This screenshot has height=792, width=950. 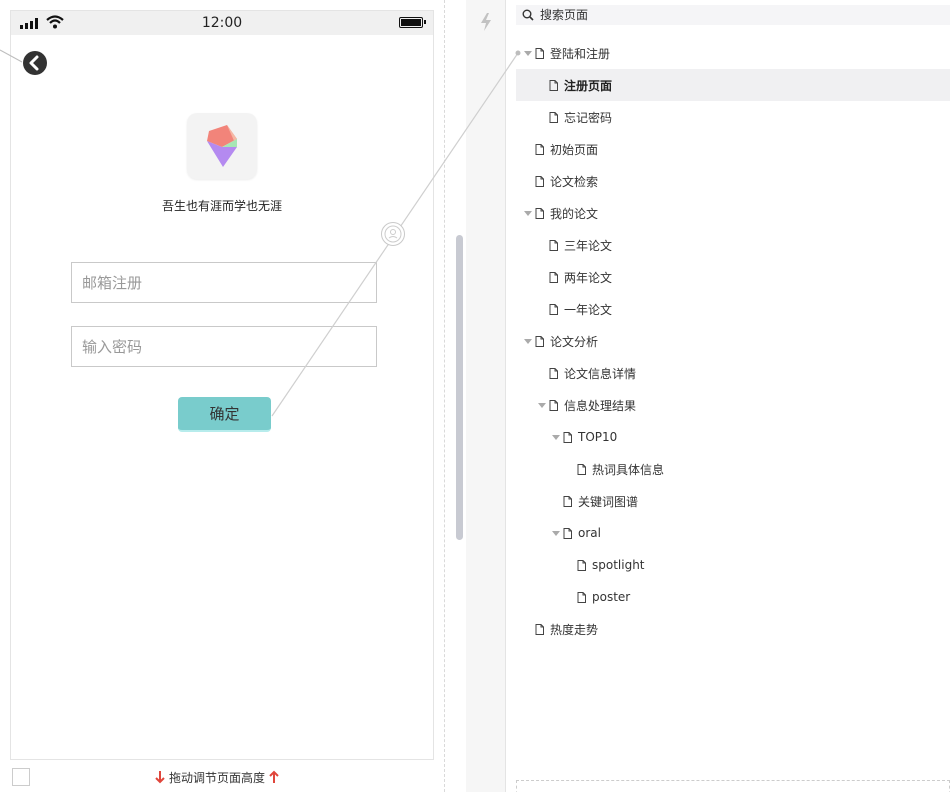 What do you see at coordinates (733, 786) in the screenshot?
I see `panel-bottom-area` at bounding box center [733, 786].